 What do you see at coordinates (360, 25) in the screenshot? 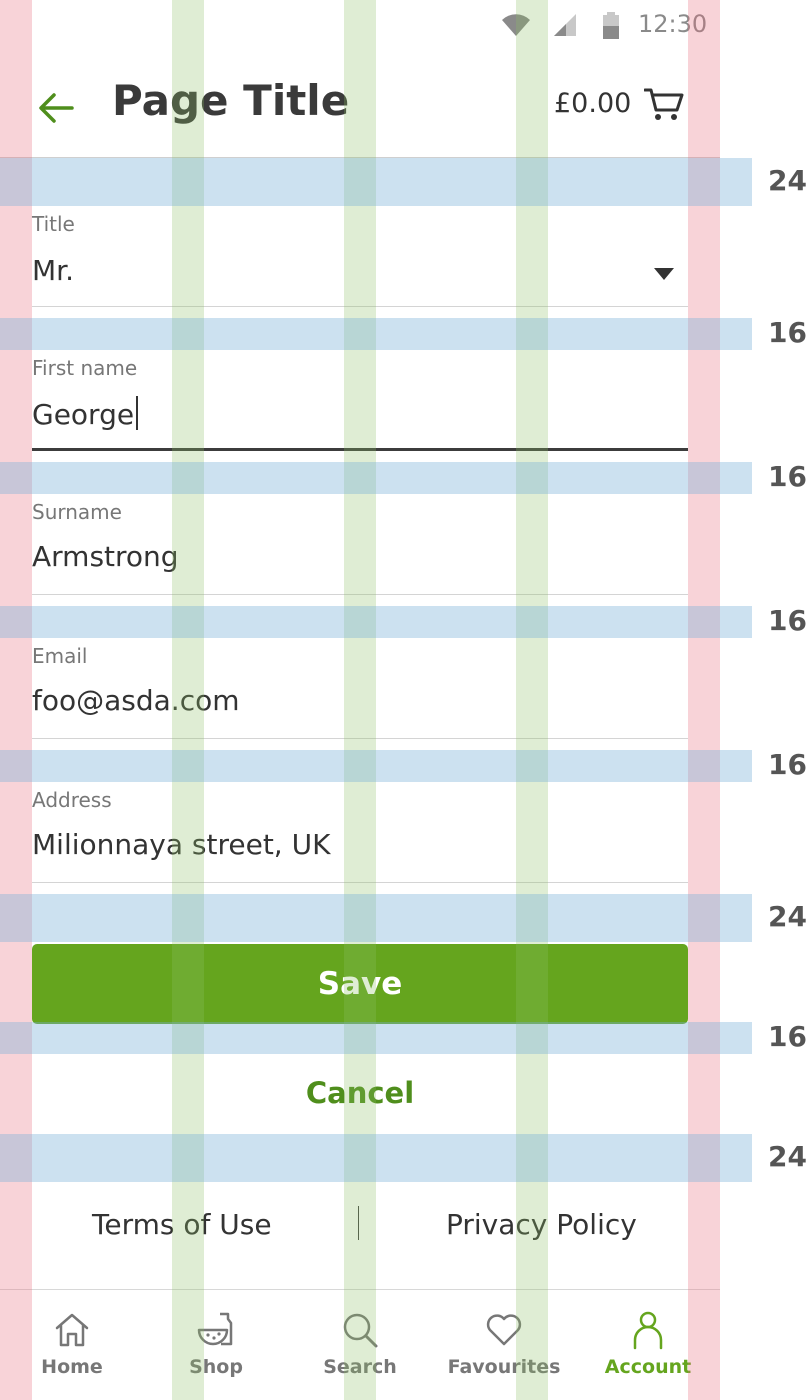
I see `status-bar: 12:30` at bounding box center [360, 25].